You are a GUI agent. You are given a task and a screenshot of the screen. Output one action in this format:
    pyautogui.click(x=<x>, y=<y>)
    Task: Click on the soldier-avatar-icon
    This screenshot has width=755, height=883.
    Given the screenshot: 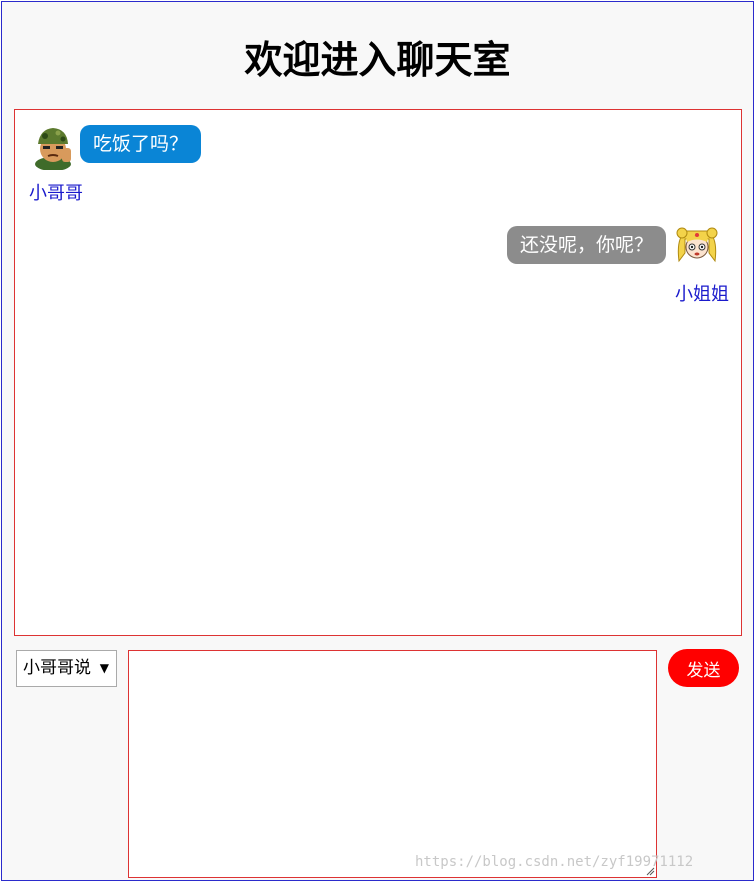 What is the action you would take?
    pyautogui.click(x=53, y=147)
    